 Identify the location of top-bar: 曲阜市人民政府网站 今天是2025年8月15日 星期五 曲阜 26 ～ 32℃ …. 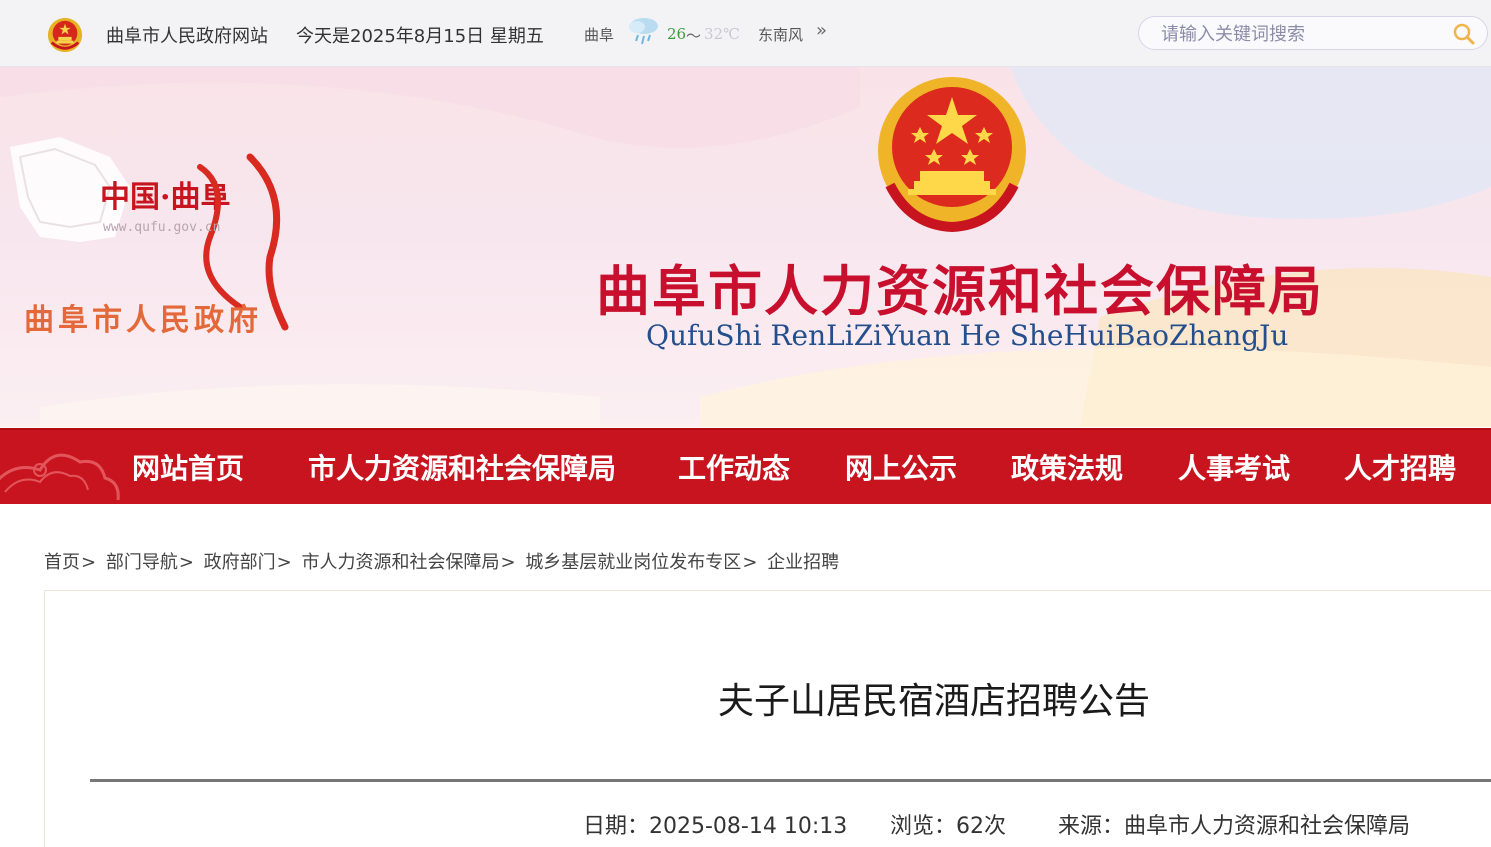
(745, 33).